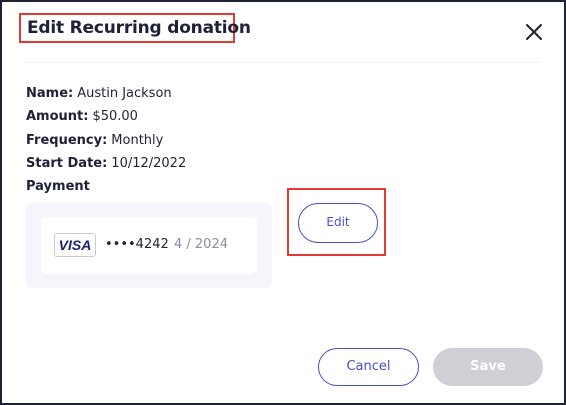 The image size is (566, 405). I want to click on name-value: Austin Jackson, so click(124, 93).